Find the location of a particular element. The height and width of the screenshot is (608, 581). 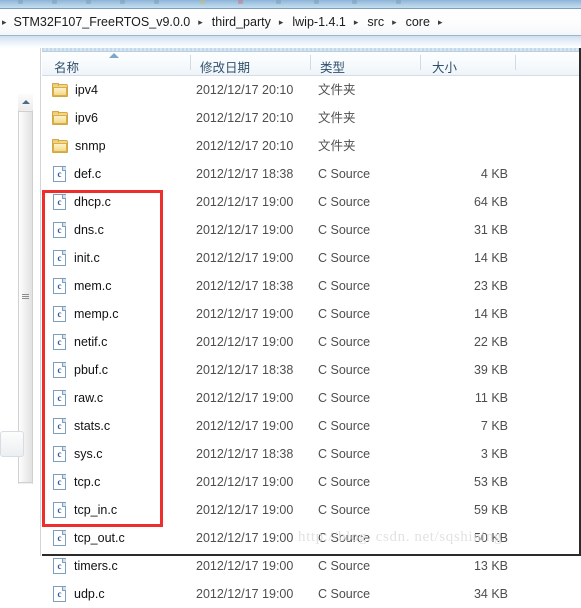

column-header-size: 大小 is located at coordinates (444, 66).